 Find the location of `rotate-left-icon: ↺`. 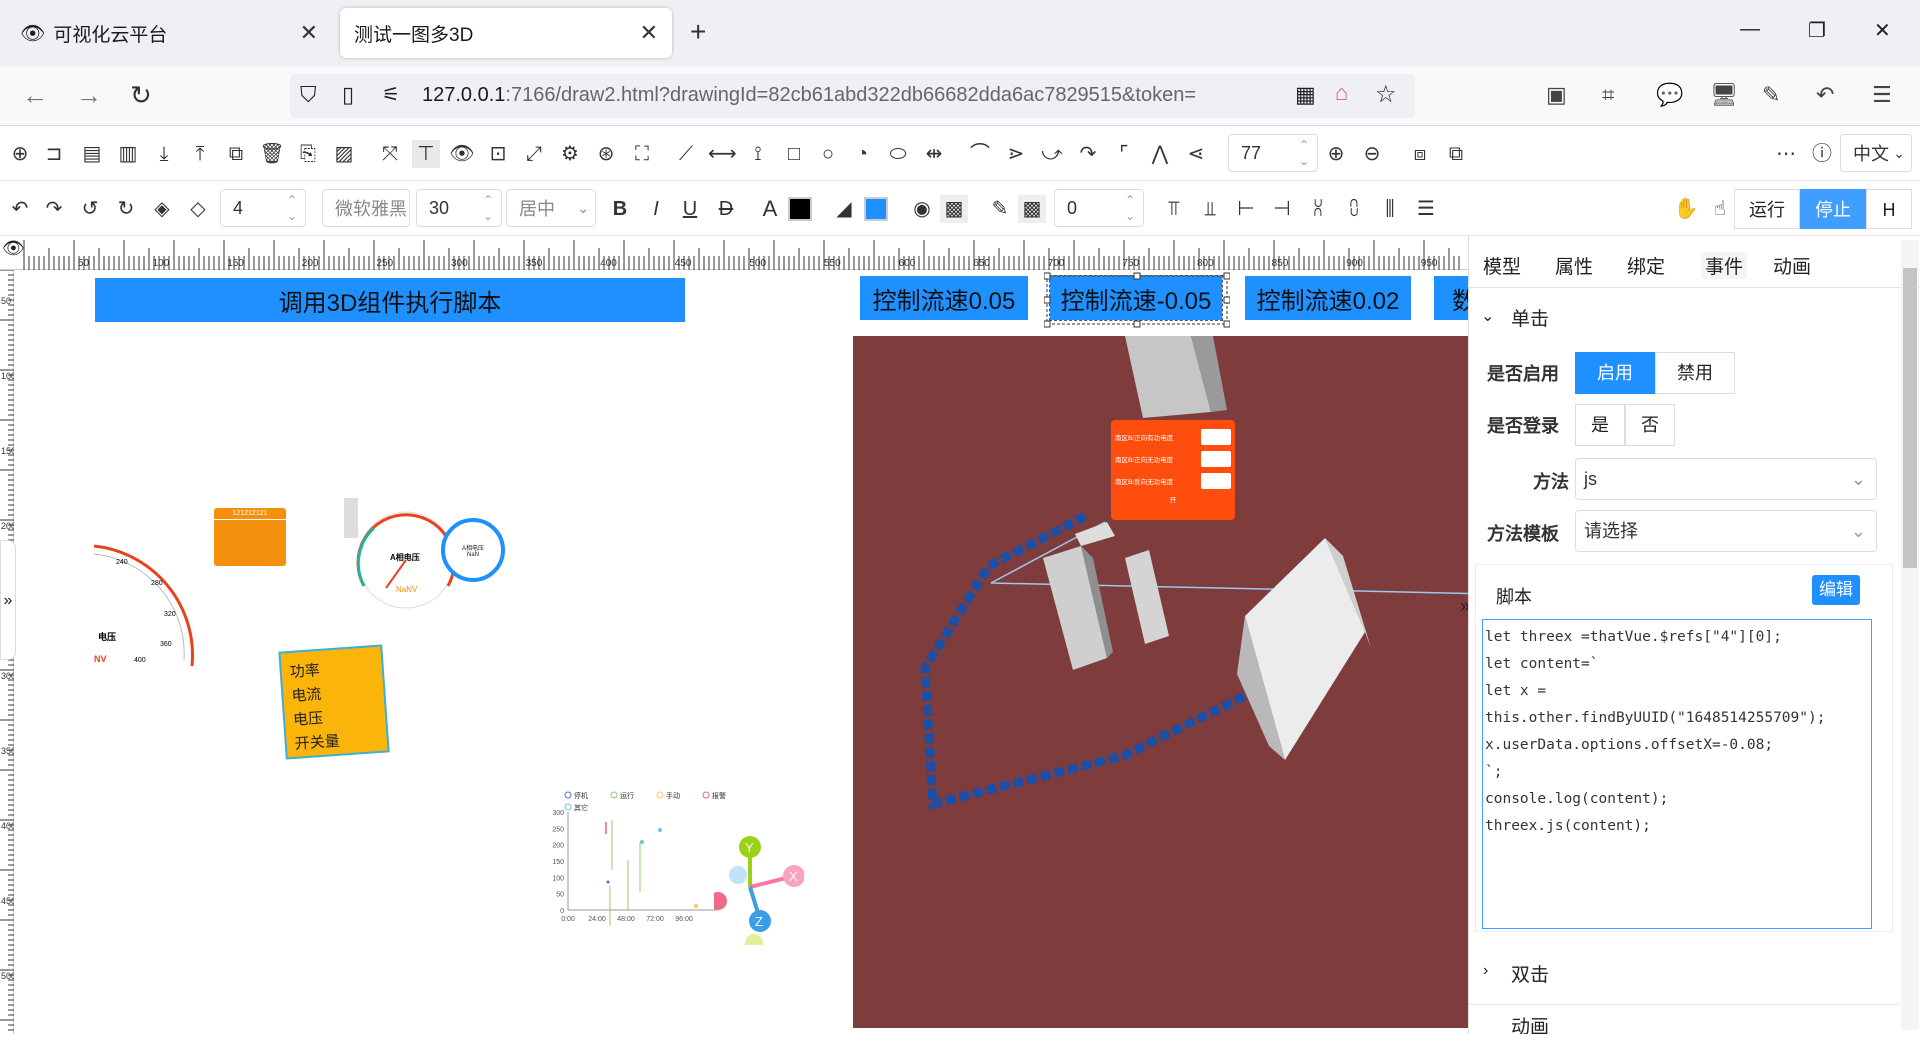

rotate-left-icon: ↺ is located at coordinates (90, 209).